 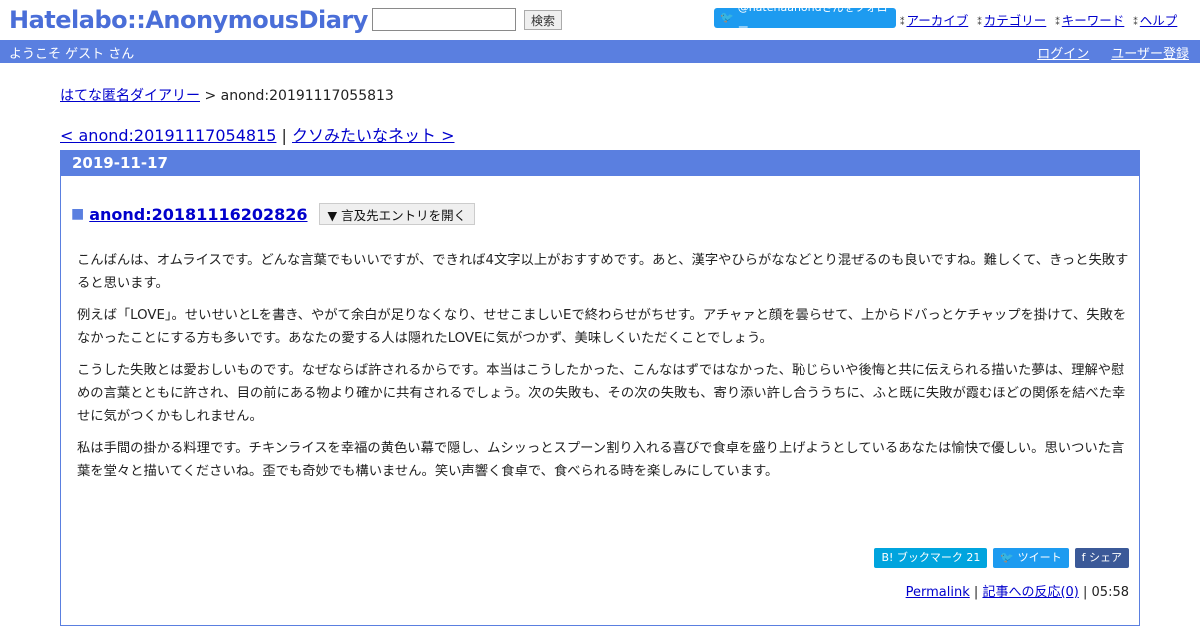 I want to click on top-nav: ⁑ アーカイブ ⁑ カテゴリー ⁑ キーワード ⁑ ヘルプ, so click(x=1038, y=19).